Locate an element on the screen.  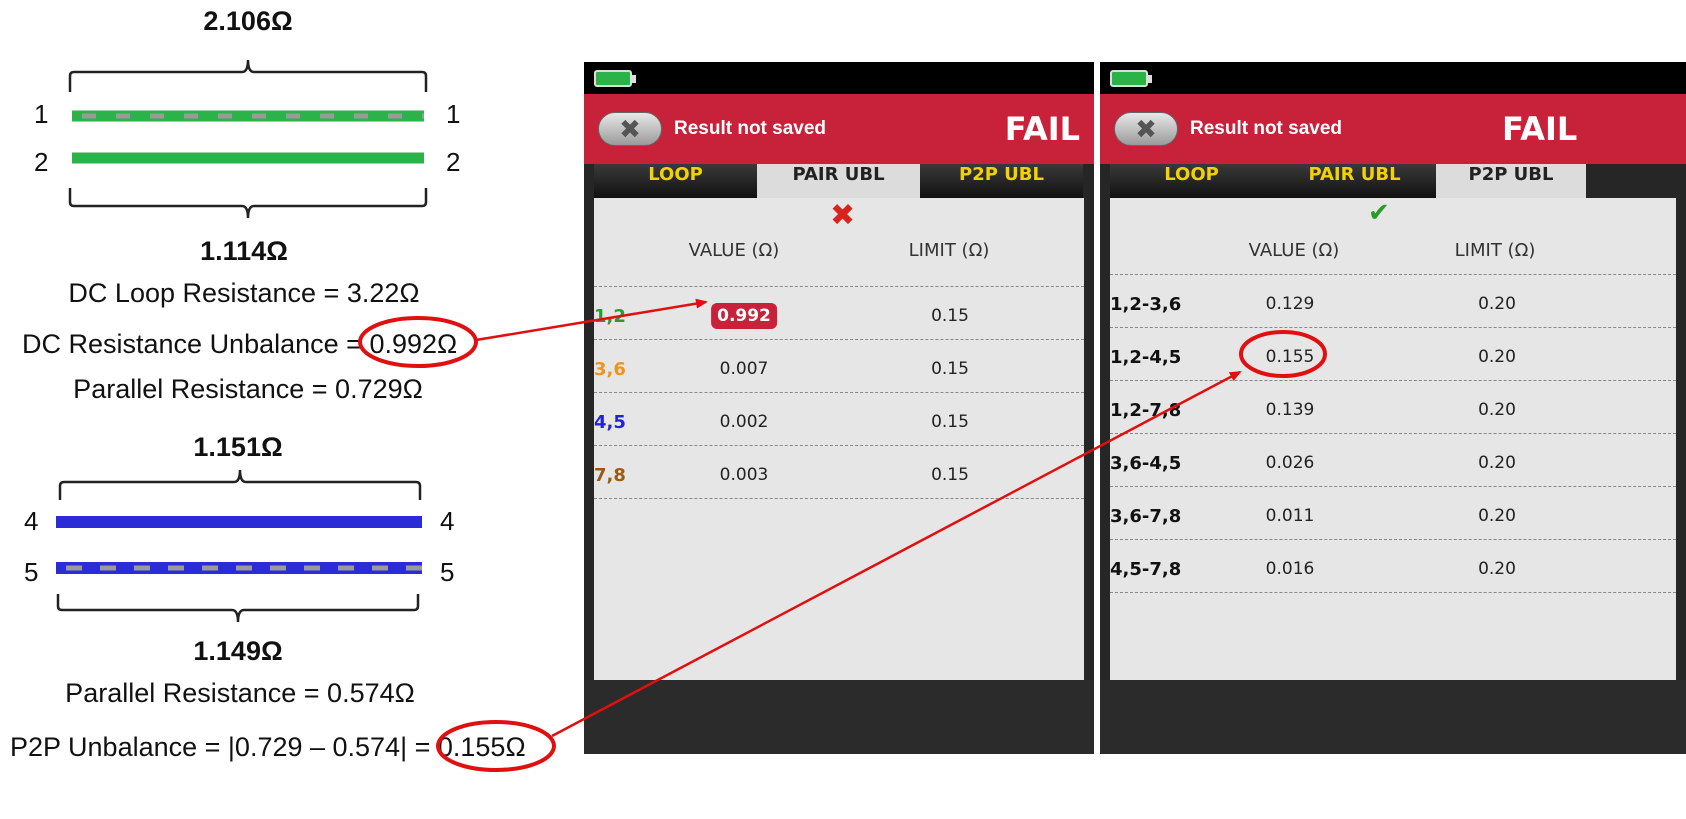
pin-4-left-label: 4 is located at coordinates (31, 521).